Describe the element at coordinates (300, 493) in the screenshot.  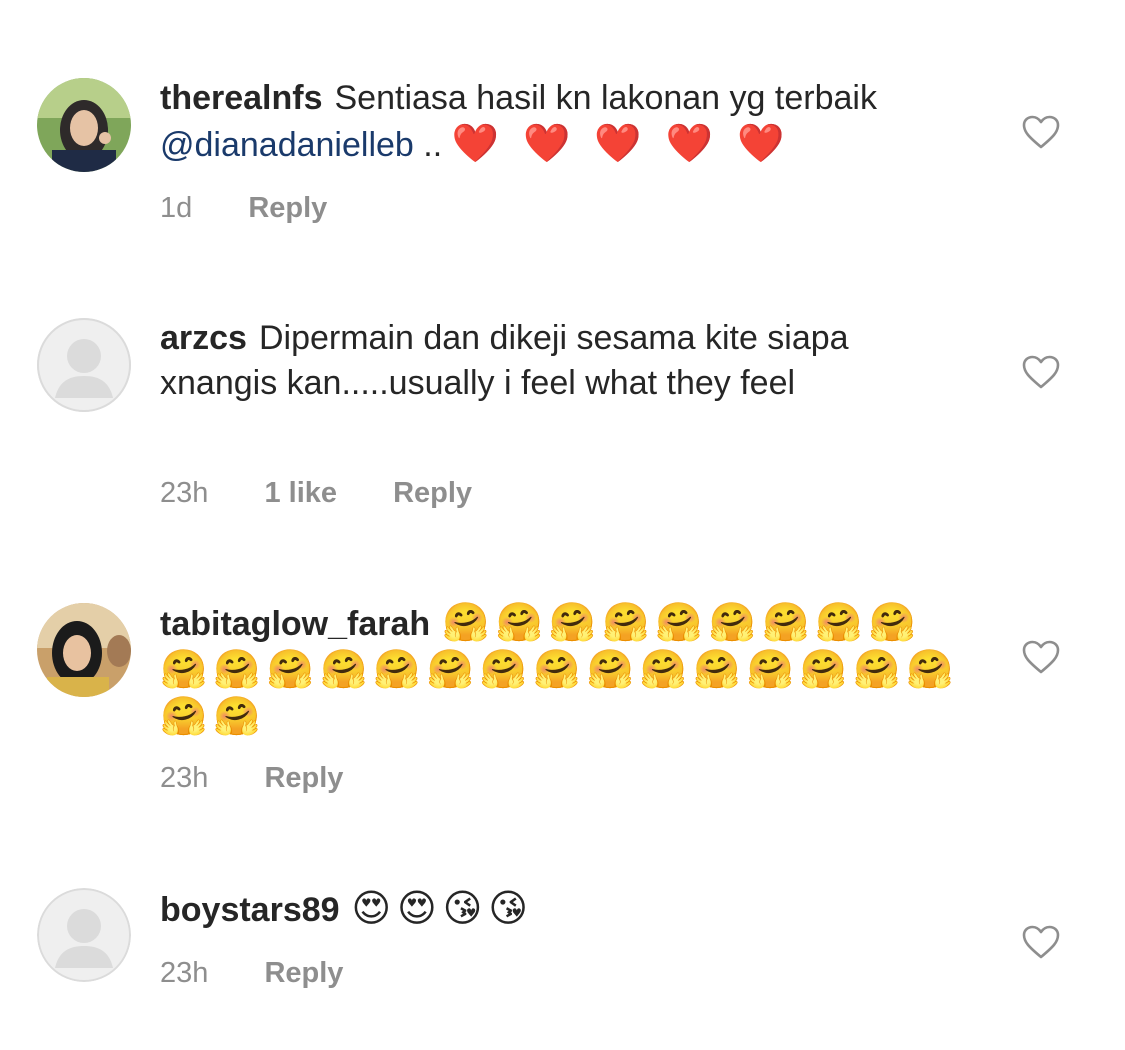
I see `likes-count: 1 like` at that location.